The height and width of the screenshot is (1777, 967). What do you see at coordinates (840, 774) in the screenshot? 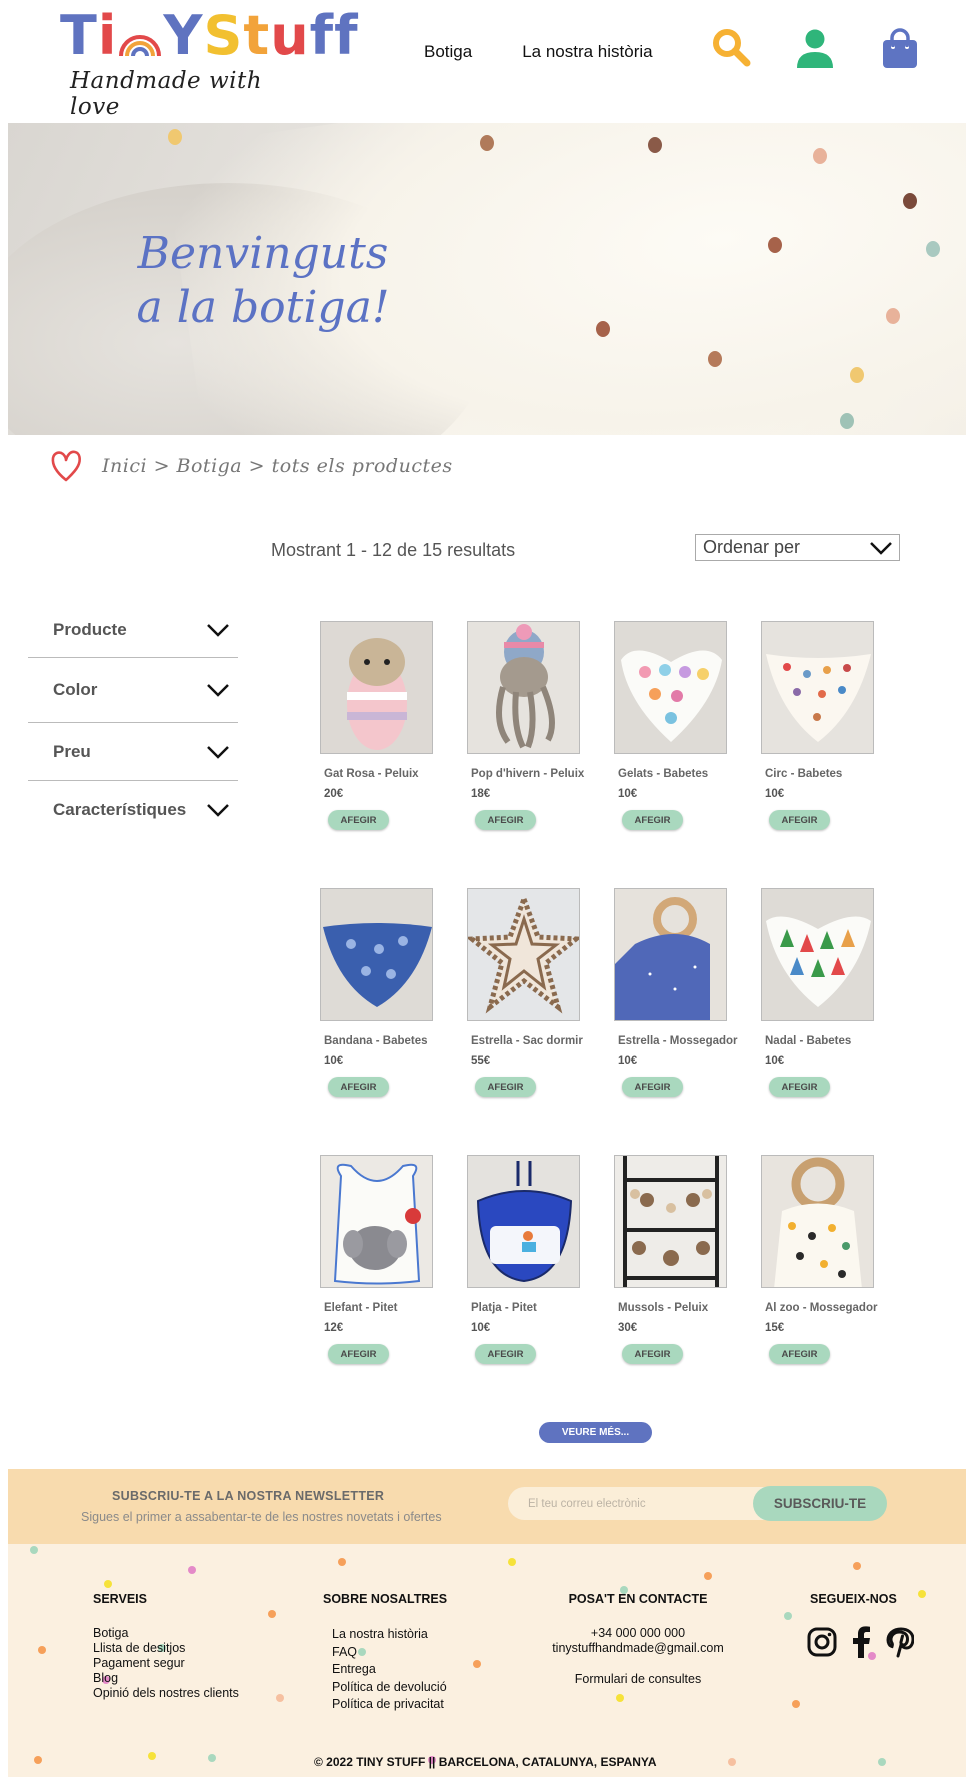
I see `product-name: Circ - Babetes` at bounding box center [840, 774].